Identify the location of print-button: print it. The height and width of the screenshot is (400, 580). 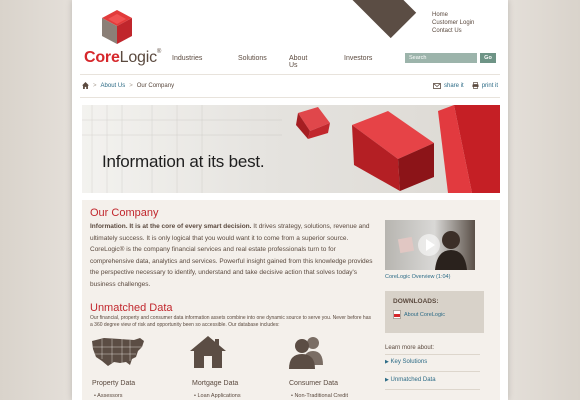
(485, 85).